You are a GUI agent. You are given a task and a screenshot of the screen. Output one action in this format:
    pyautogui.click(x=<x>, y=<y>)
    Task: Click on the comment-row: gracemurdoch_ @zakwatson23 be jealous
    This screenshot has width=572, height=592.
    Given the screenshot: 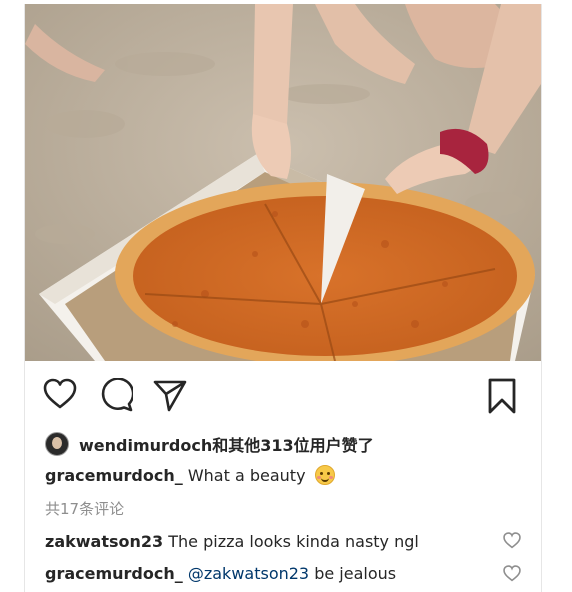 What is the action you would take?
    pyautogui.click(x=220, y=573)
    